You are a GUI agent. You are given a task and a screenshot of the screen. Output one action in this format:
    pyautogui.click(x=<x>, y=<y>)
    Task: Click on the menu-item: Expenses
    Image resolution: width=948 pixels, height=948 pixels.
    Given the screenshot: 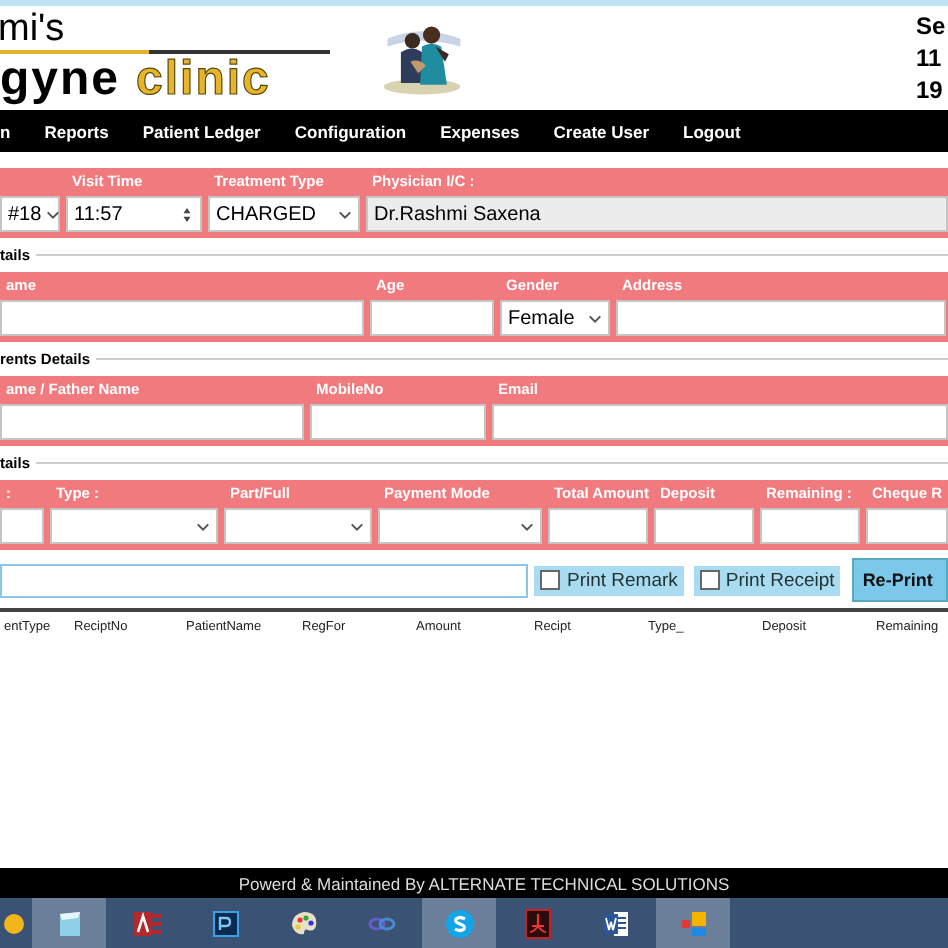 What is the action you would take?
    pyautogui.click(x=480, y=131)
    